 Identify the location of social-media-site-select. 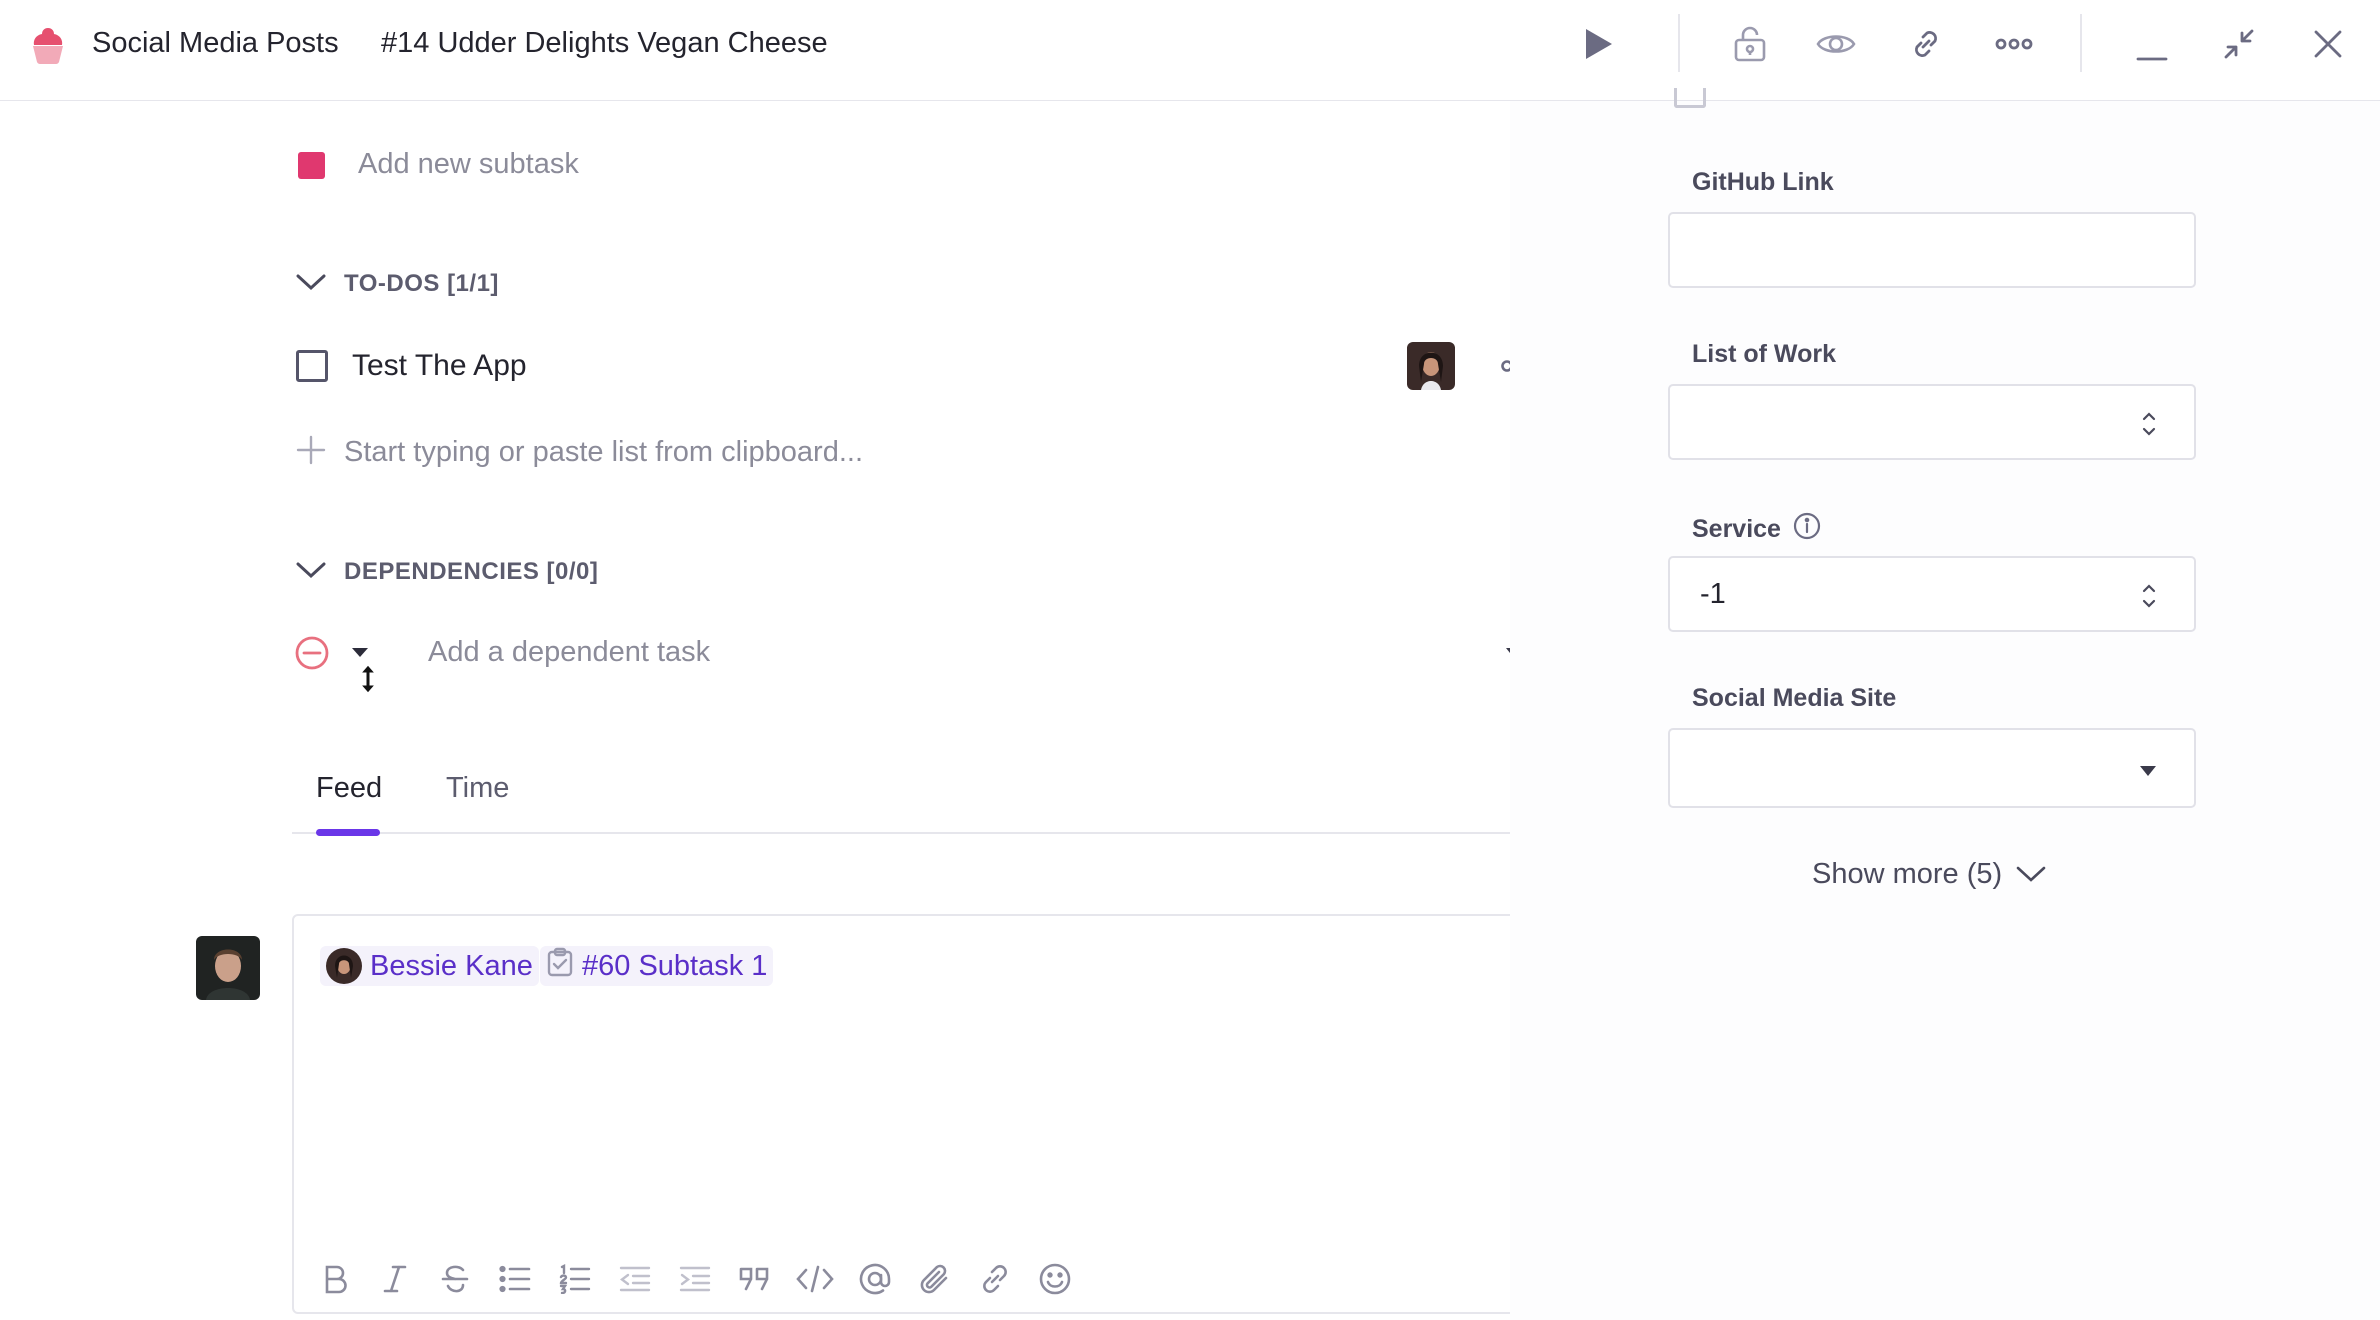
(1932, 768).